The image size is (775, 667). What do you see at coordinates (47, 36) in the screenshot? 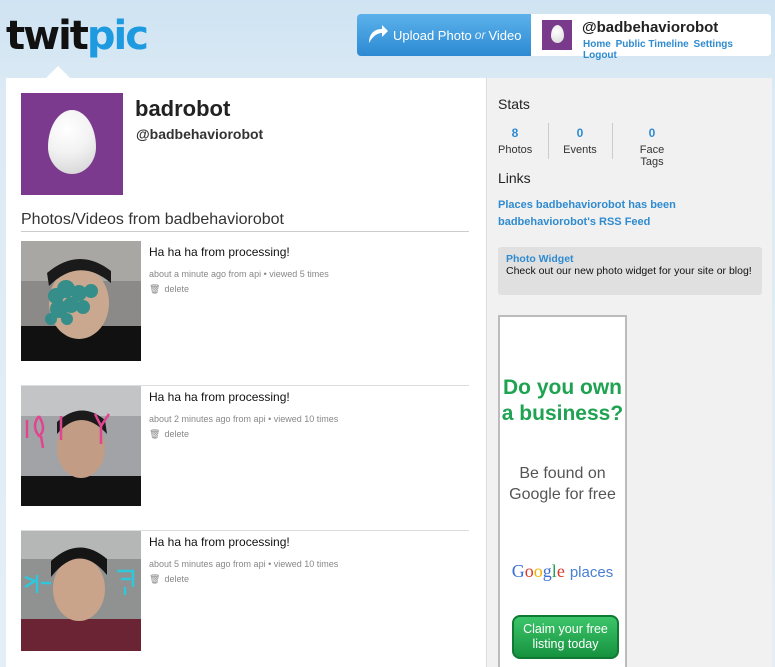
I see `logo-twit: twit` at bounding box center [47, 36].